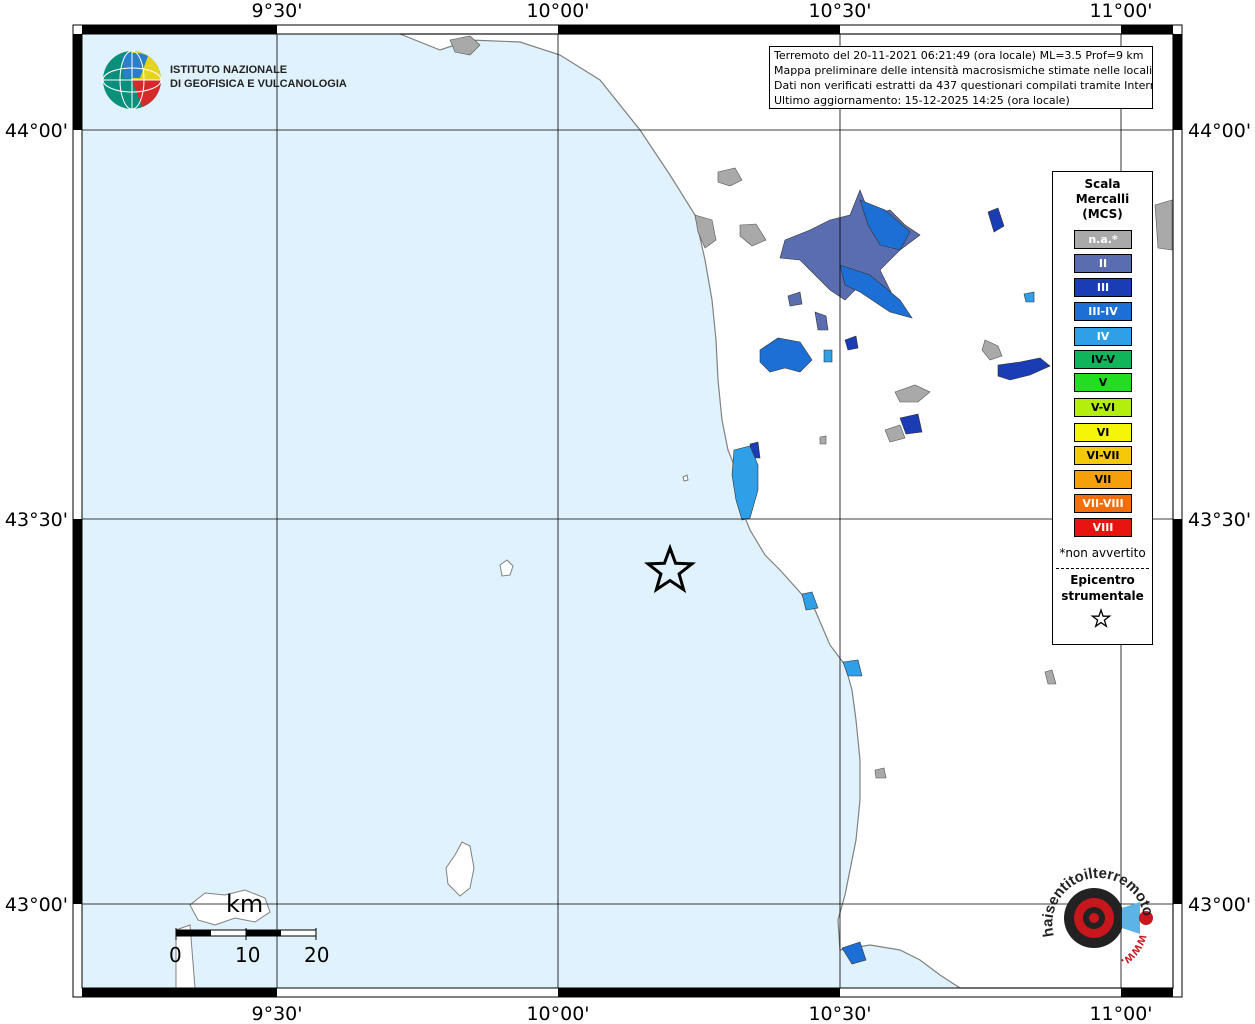 The image size is (1255, 1024). I want to click on hsit-target-icon: haisentitoilterremoto.it www., so click(1095, 906).